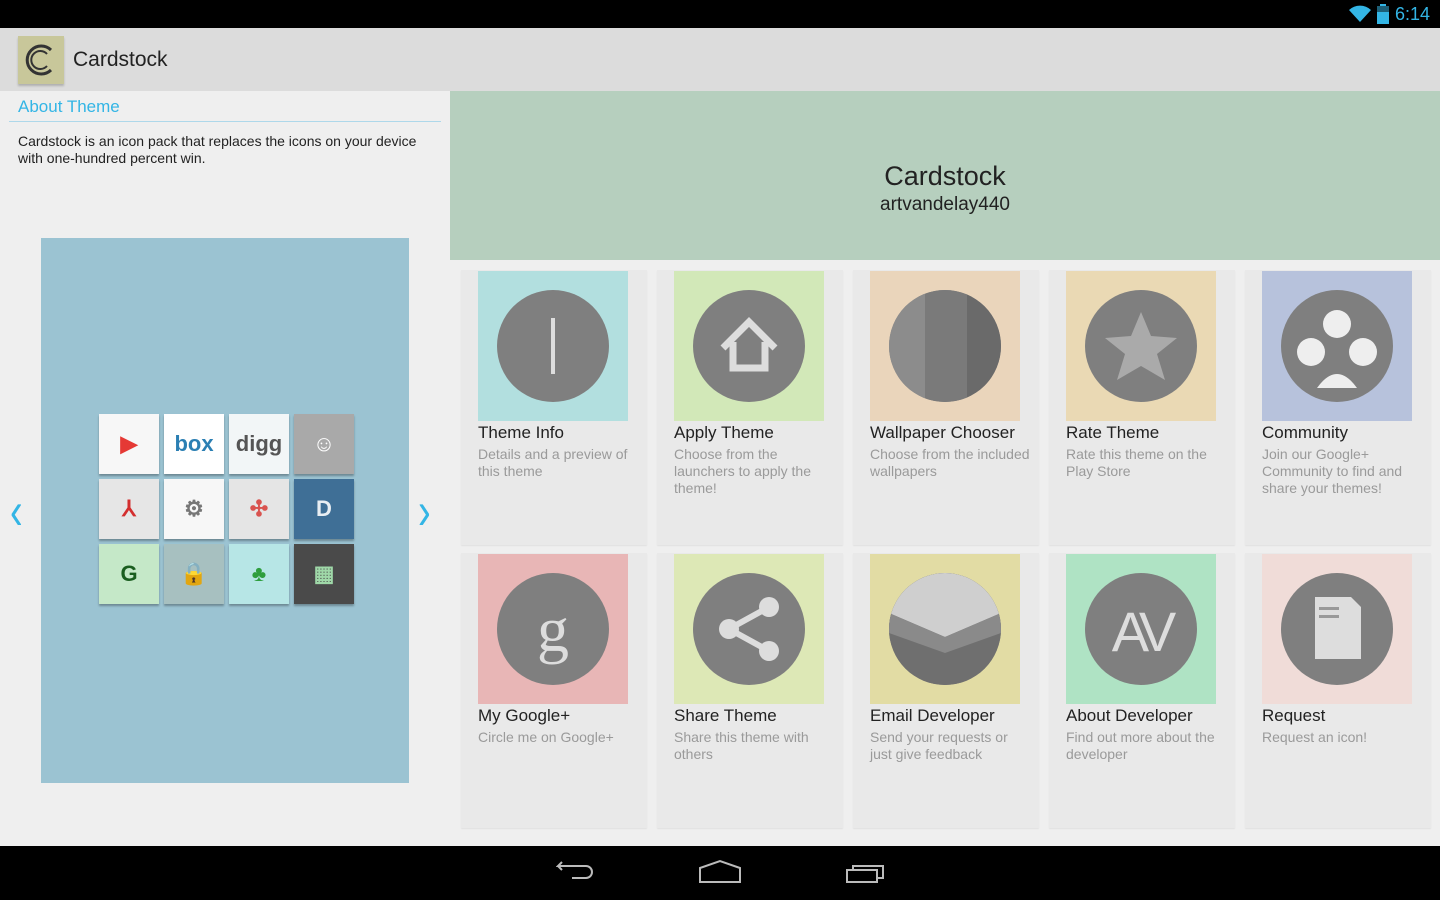  I want to click on preview-tile-lock-mail: 🔒, so click(194, 574).